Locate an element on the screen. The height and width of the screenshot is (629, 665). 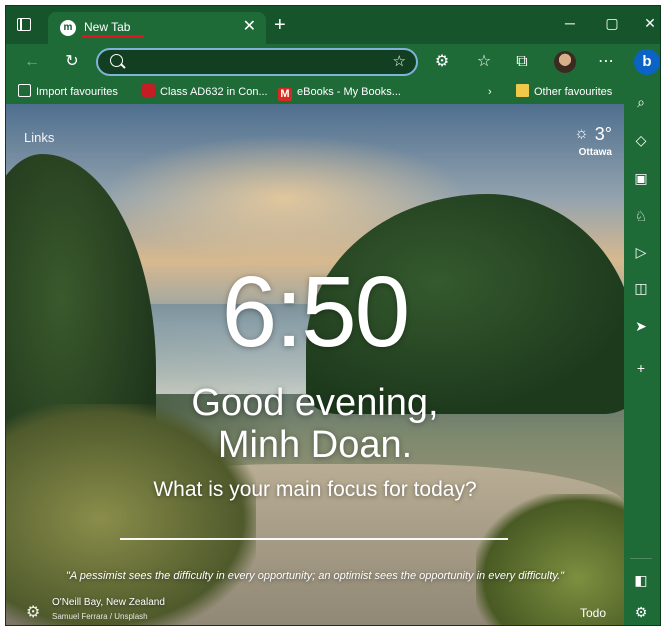
tab-title: New Tab is located at coordinates (107, 27).